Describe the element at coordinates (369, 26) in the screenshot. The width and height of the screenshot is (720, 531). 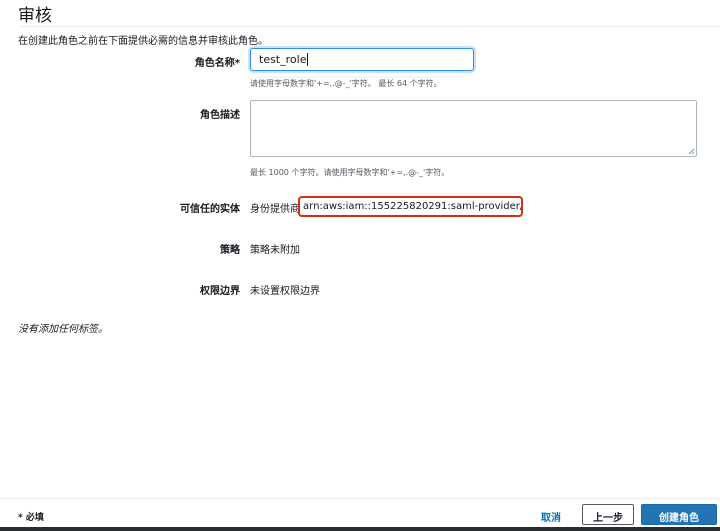
I see `title-divider` at that location.